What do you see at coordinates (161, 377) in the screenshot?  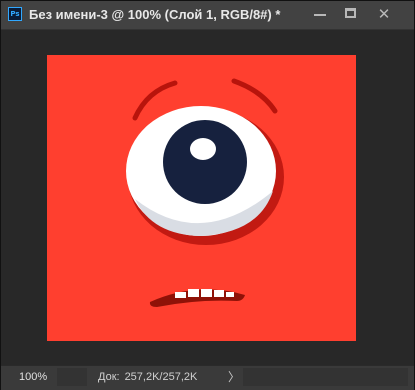 I see `doc-size-value: 257,2K/257,2K` at bounding box center [161, 377].